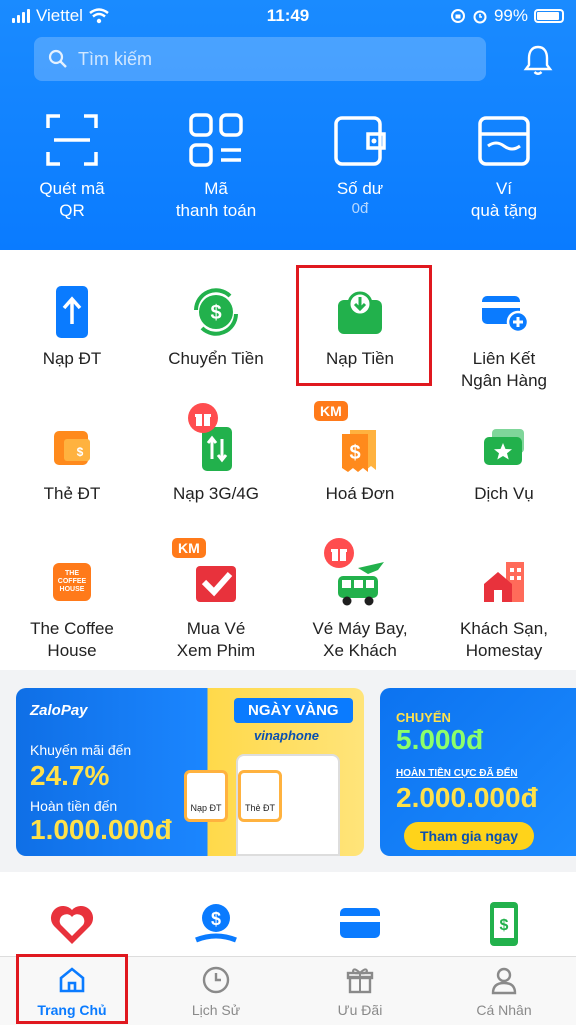 The width and height of the screenshot is (576, 1025). Describe the element at coordinates (360, 600) in the screenshot. I see `service-flight-bus: Vé Máy Bay, Xe Khách` at that location.